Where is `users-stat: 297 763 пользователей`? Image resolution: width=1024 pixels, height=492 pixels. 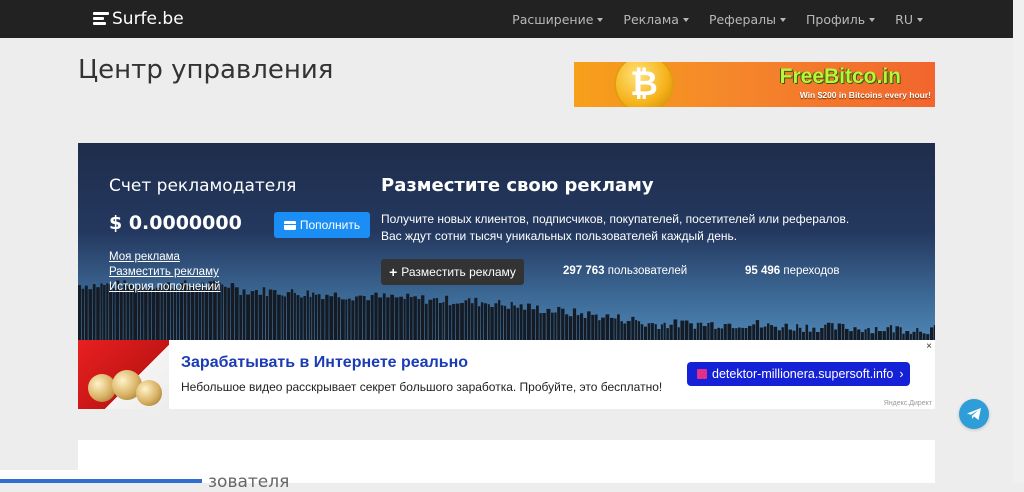
users-stat: 297 763 пользователей is located at coordinates (625, 271).